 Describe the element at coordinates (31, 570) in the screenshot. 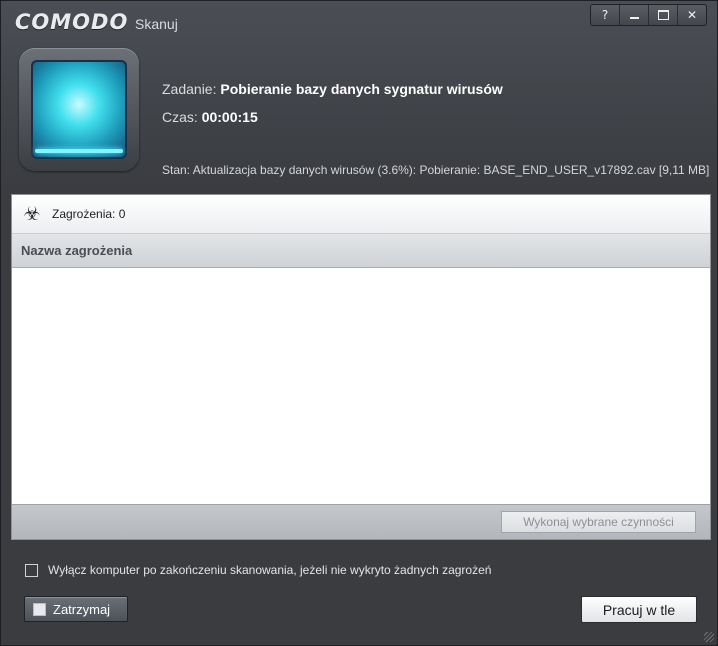

I see `shutdown-checkbox` at that location.